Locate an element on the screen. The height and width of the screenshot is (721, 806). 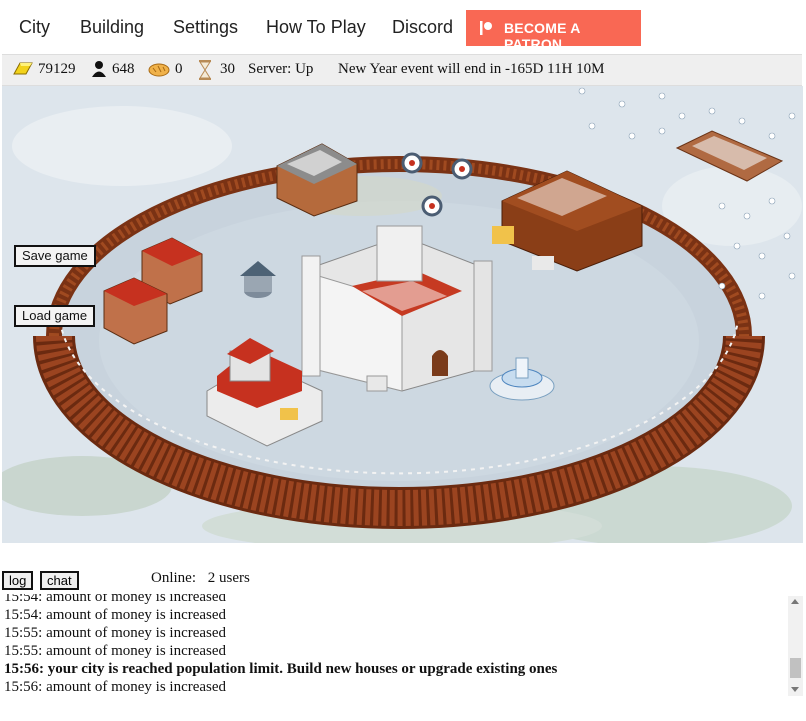
nav-how-to-play: How To Play is located at coordinates (316, 27).